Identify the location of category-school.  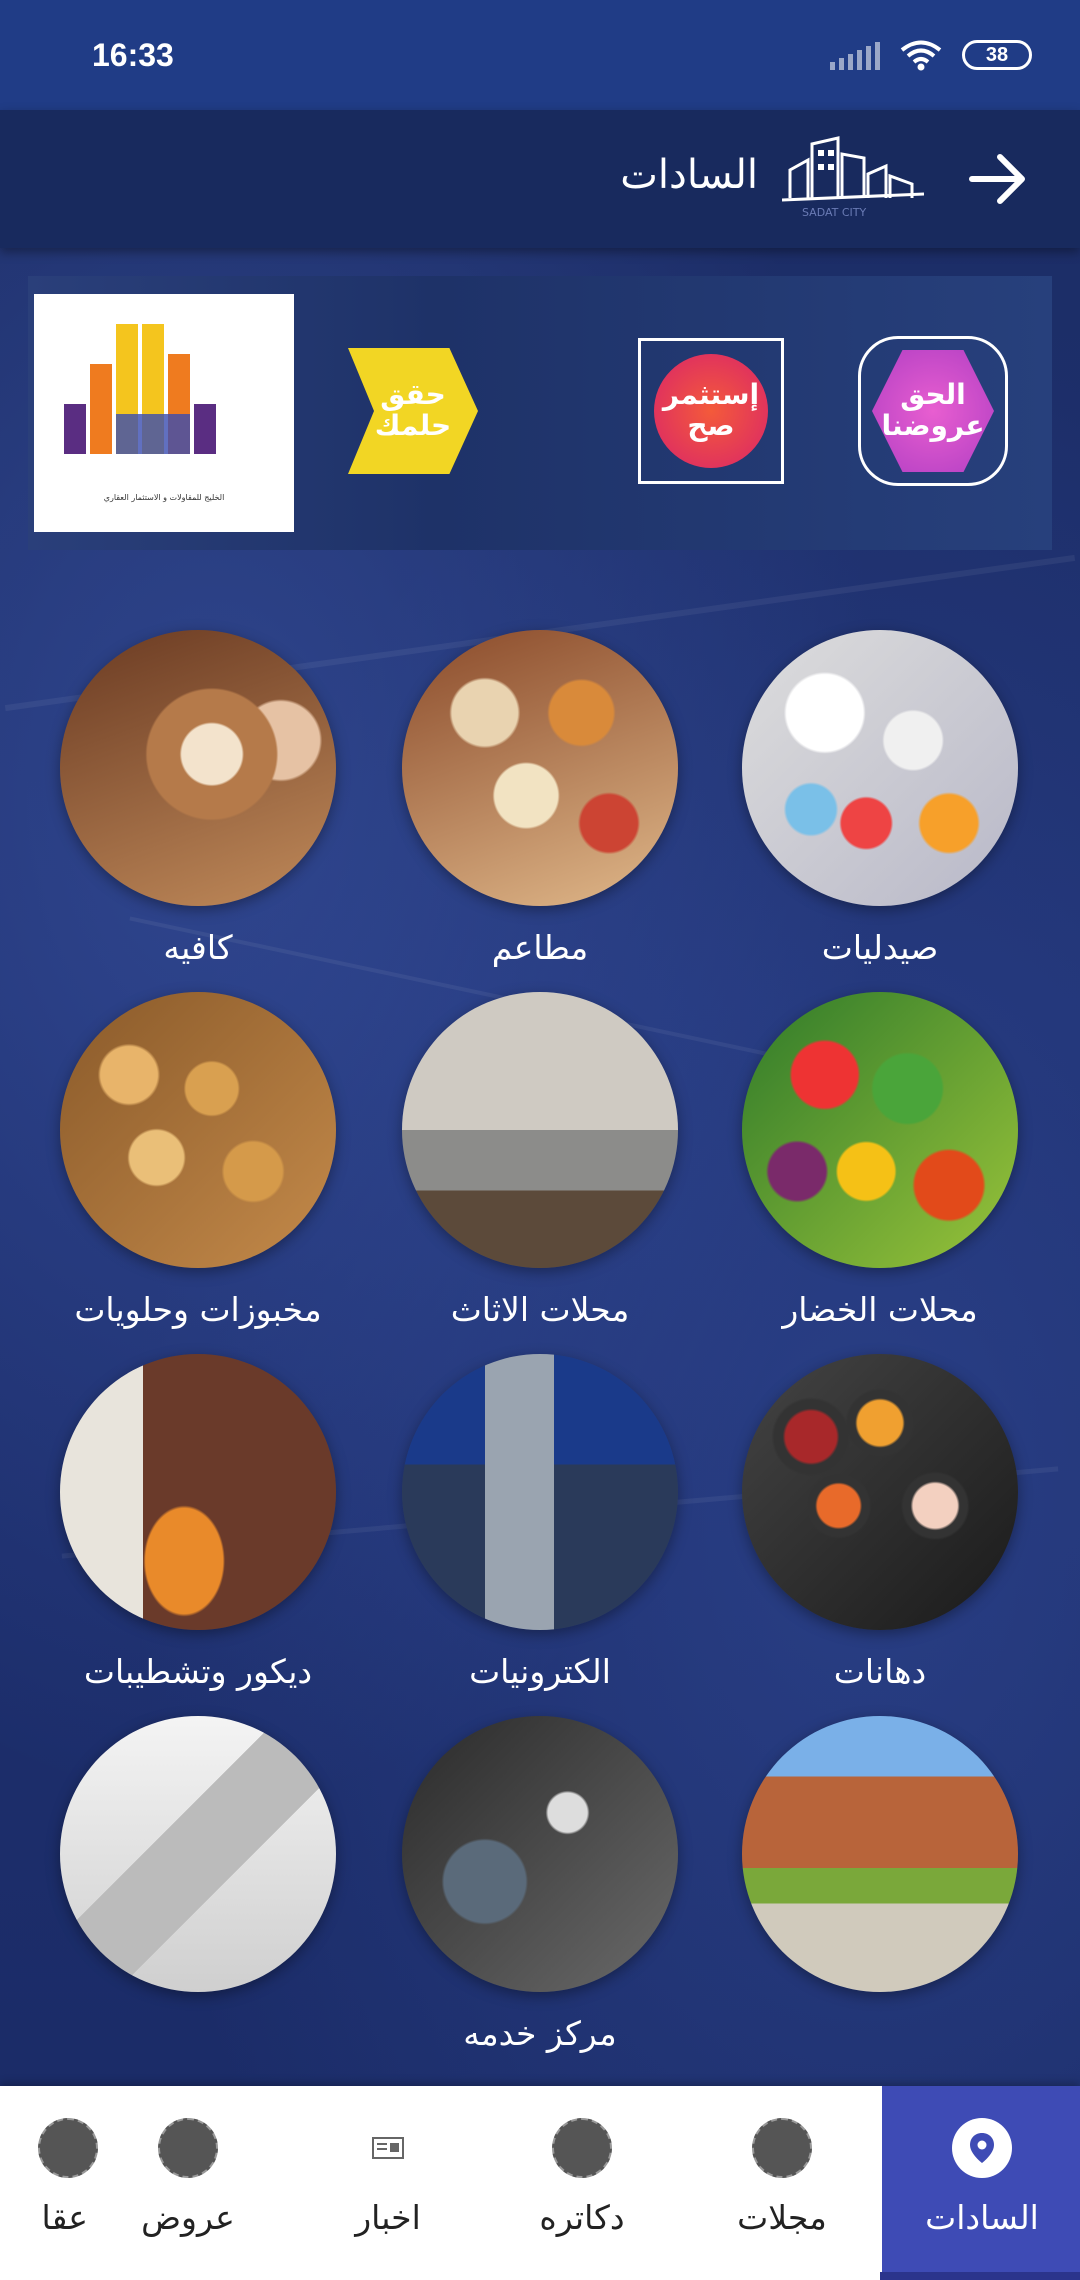
(880, 1854).